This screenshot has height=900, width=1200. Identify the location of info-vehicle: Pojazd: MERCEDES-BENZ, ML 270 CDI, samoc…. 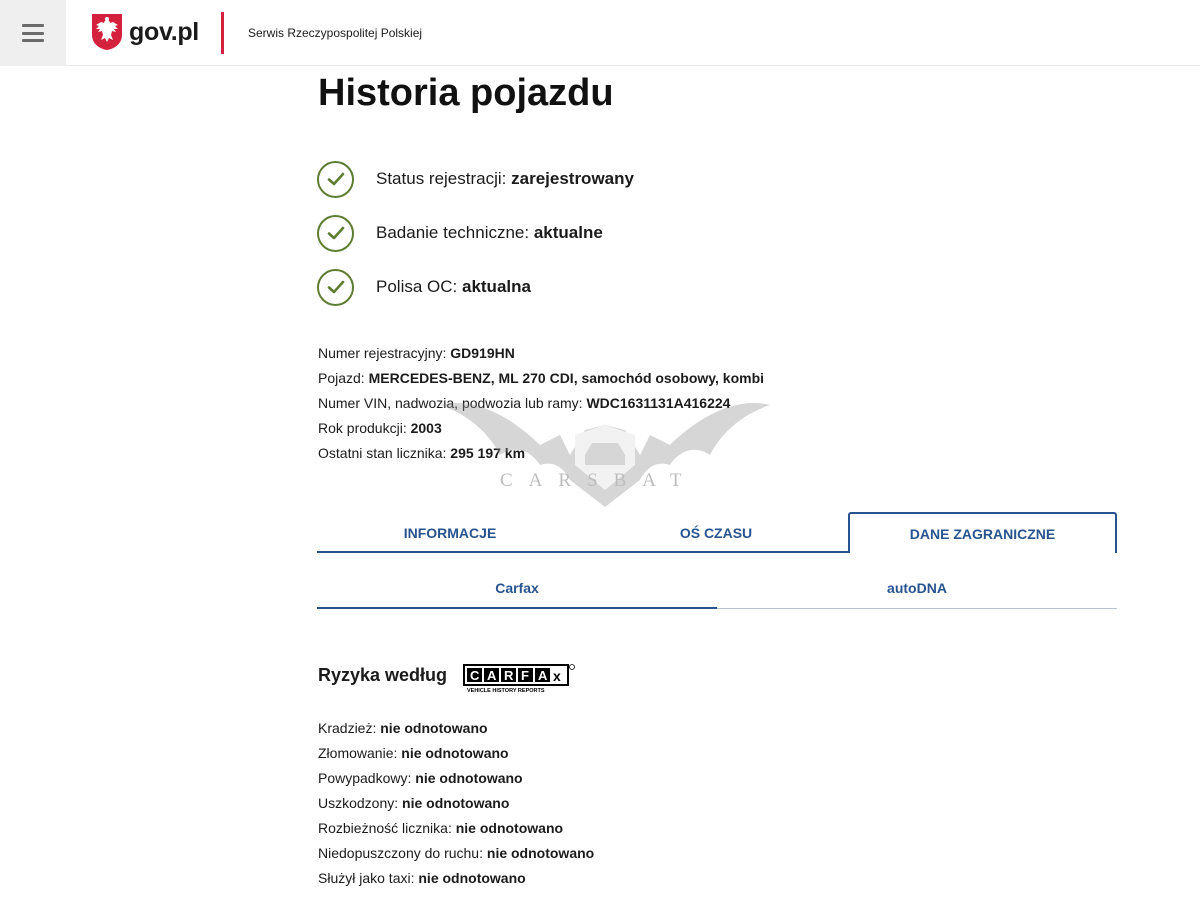
(541, 378).